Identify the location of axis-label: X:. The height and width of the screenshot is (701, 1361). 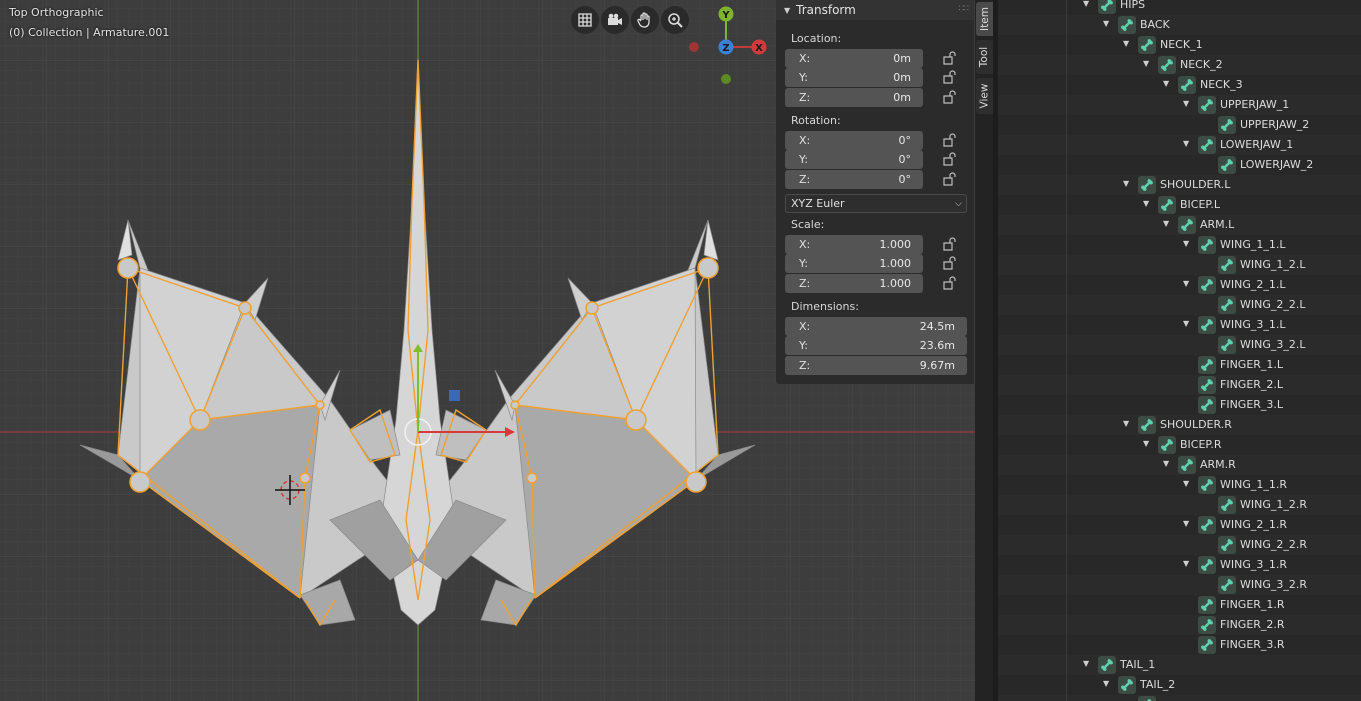
(805, 244).